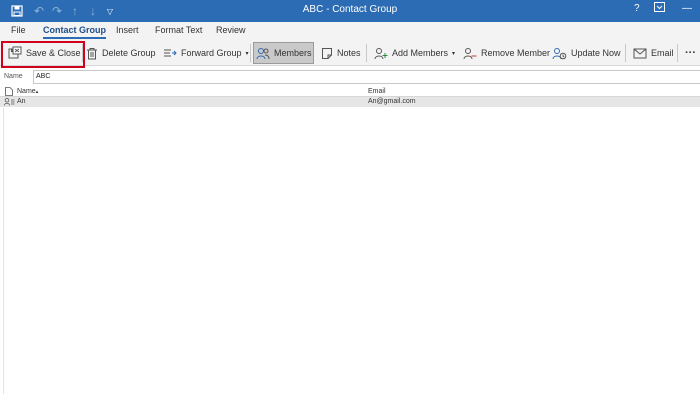 The width and height of the screenshot is (700, 394). Describe the element at coordinates (596, 53) in the screenshot. I see `update-now-label: Update Now` at that location.